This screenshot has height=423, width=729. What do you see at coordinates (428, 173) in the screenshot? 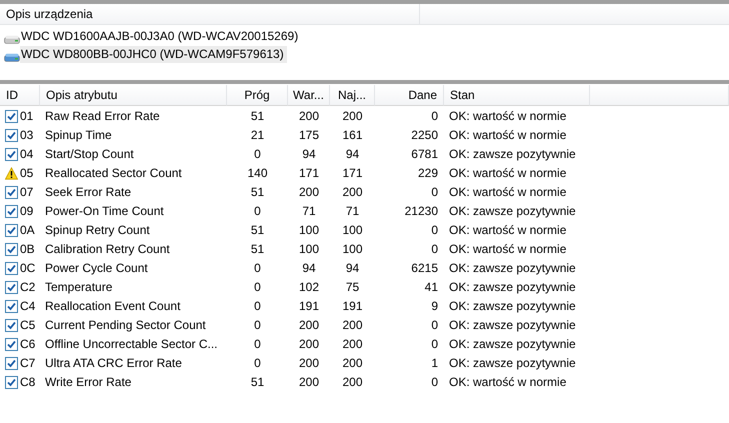
I see `table-cell: 229` at bounding box center [428, 173].